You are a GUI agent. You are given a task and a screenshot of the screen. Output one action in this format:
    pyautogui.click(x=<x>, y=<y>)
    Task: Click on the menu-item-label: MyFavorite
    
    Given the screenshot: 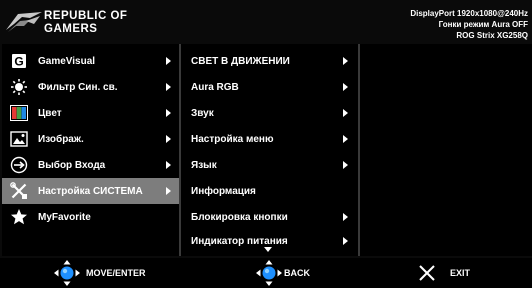 What is the action you would take?
    pyautogui.click(x=64, y=217)
    